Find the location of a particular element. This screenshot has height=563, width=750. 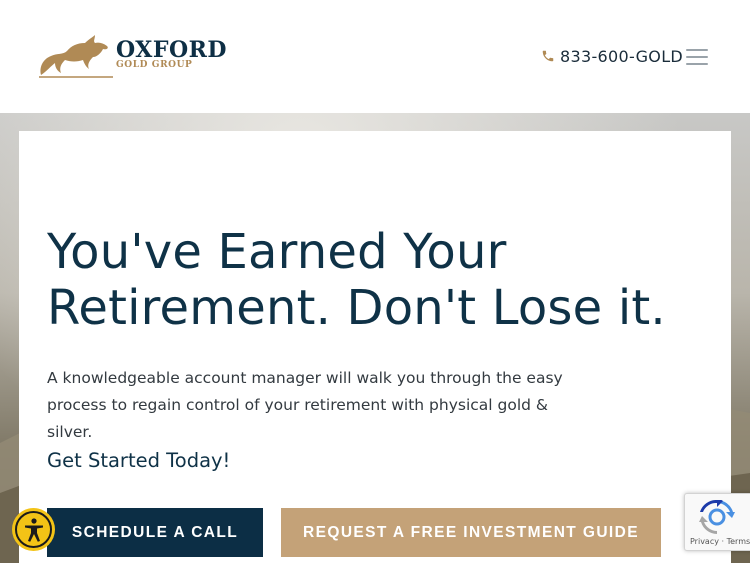

recaptcha-badge: Privacy · Terms is located at coordinates (717, 522).